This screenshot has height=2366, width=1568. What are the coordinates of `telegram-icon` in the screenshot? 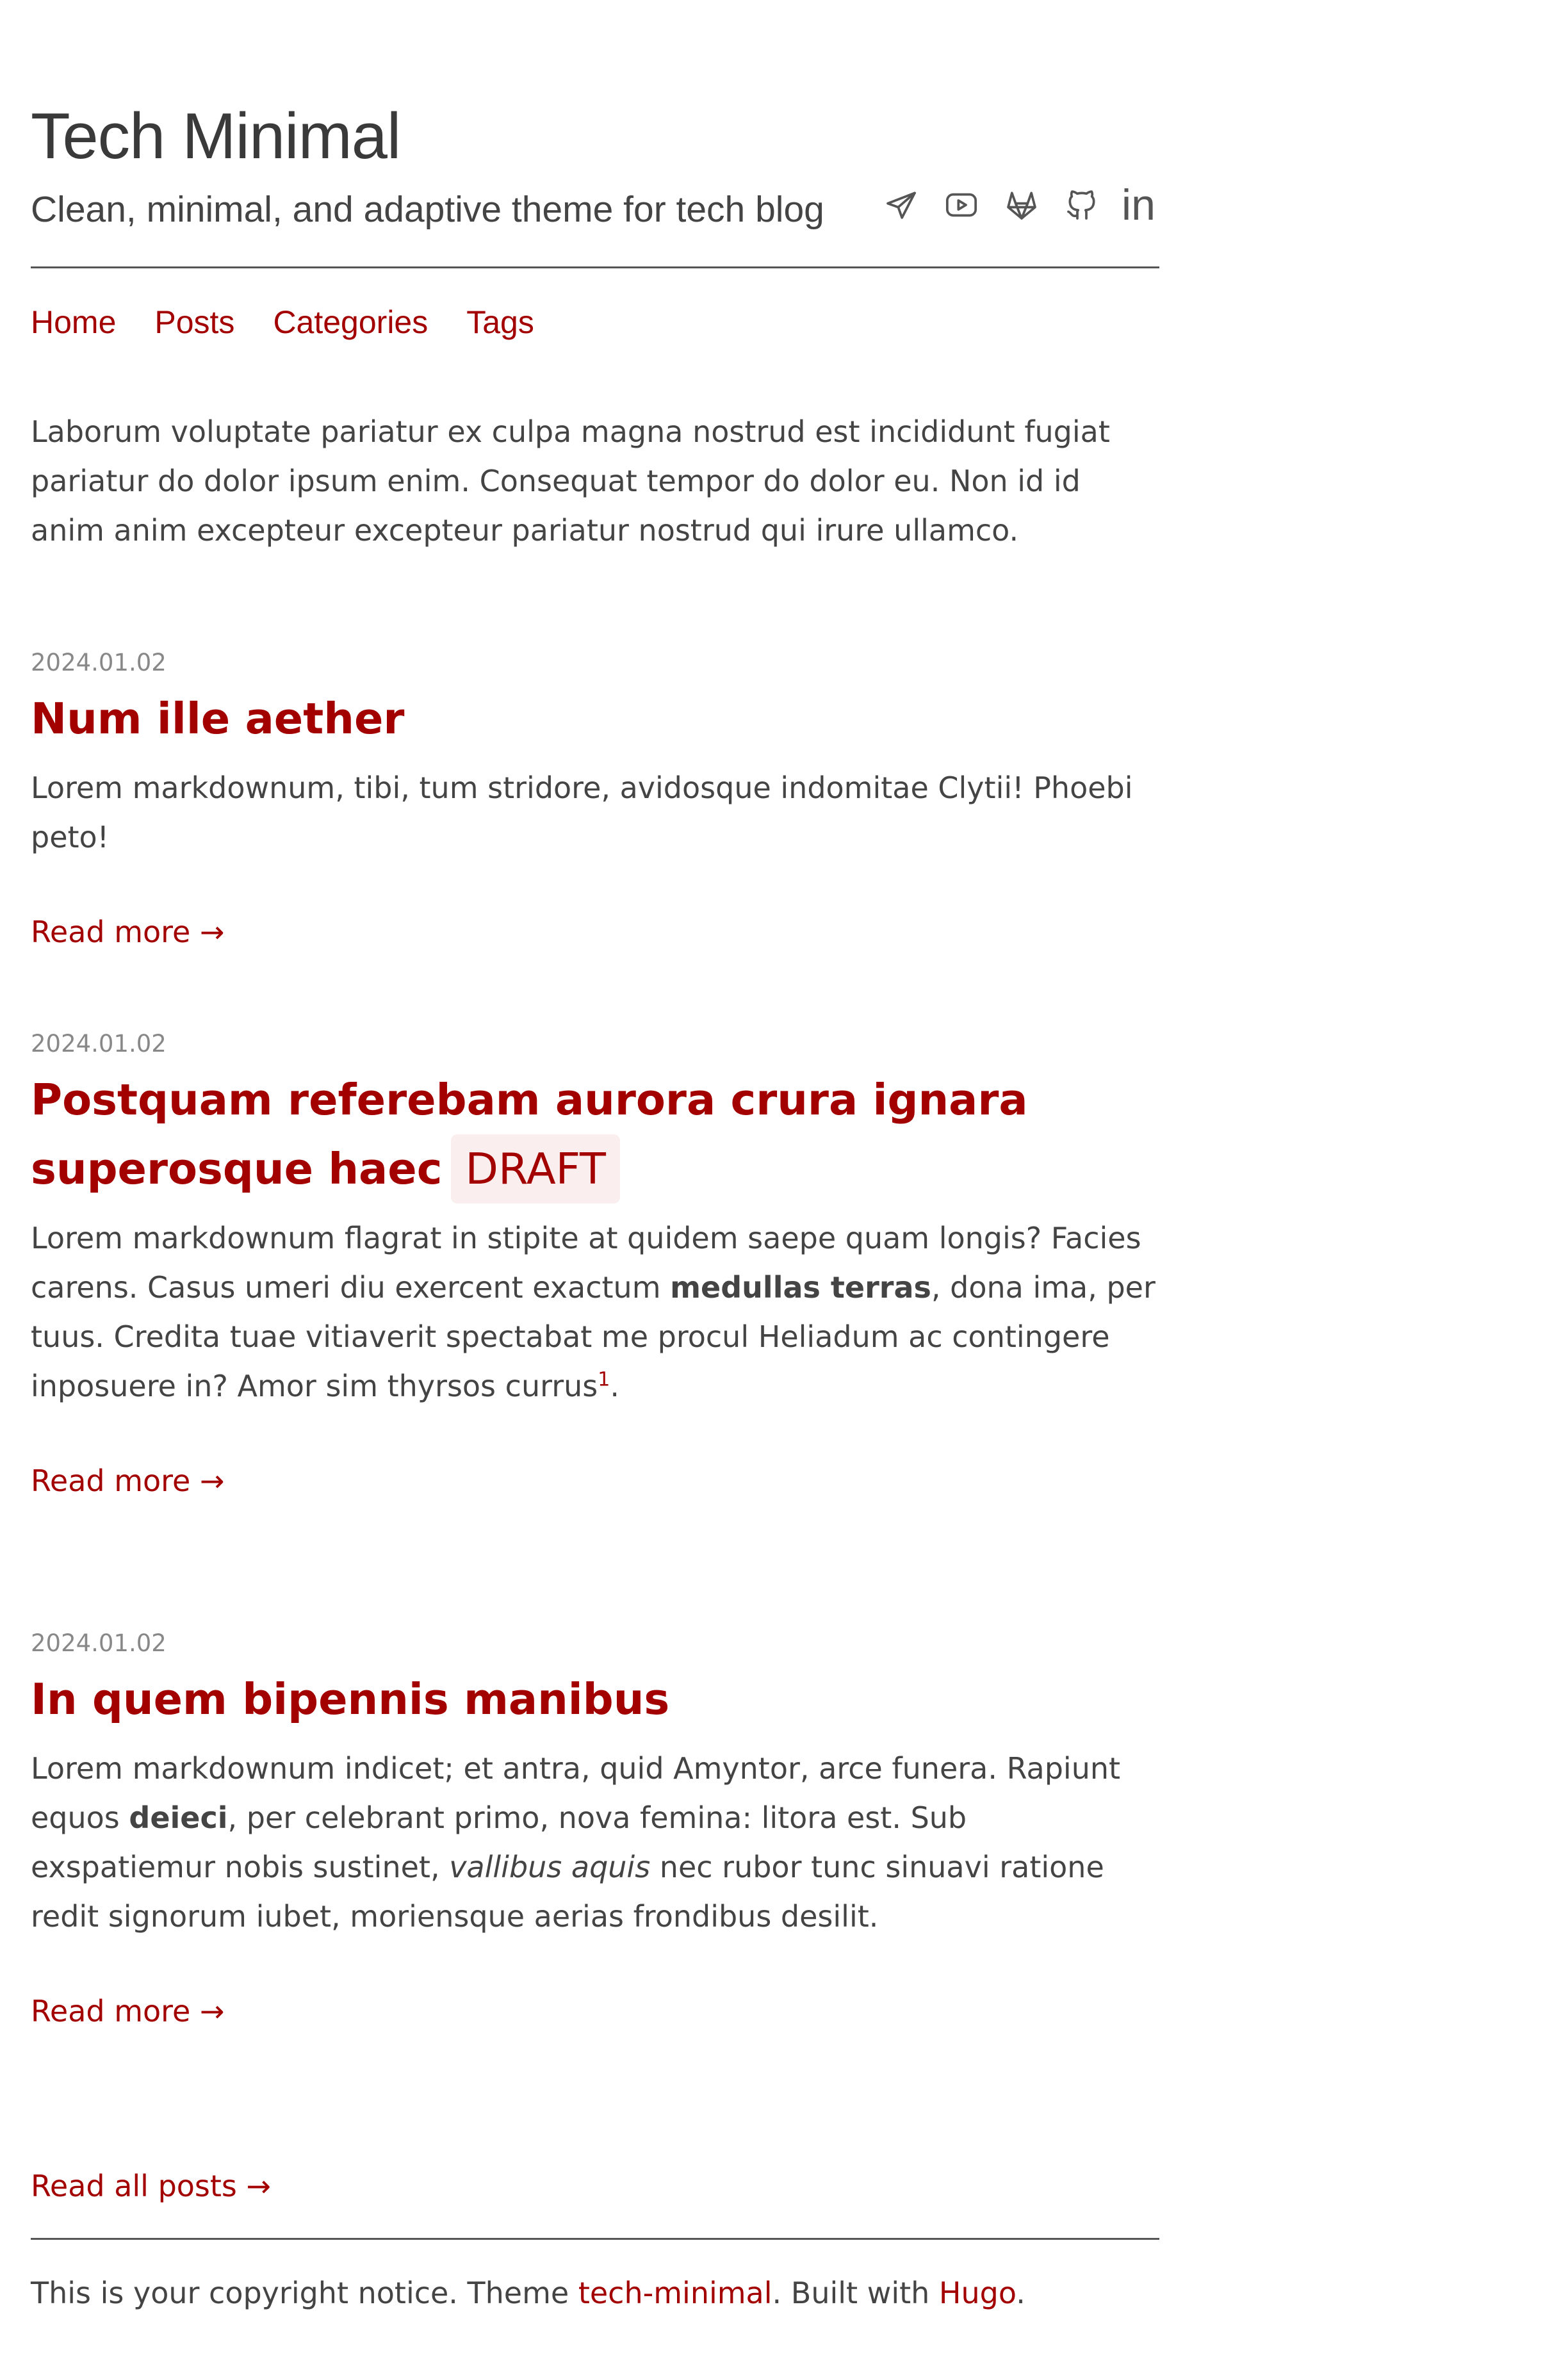 It's located at (901, 205).